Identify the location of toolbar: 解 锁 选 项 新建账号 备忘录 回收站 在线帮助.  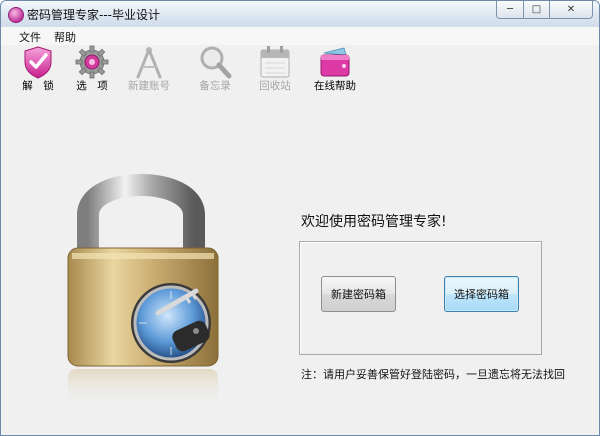
(300, 68).